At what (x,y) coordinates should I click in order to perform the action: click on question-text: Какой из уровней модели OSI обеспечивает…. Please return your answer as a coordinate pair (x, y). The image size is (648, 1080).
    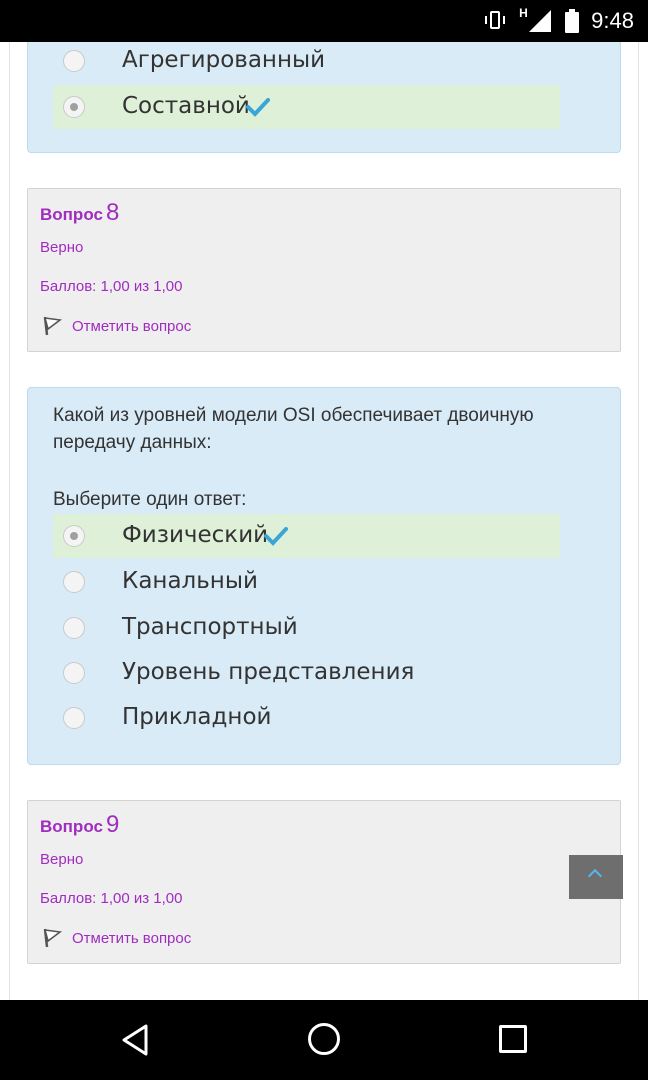
    Looking at the image, I should click on (293, 429).